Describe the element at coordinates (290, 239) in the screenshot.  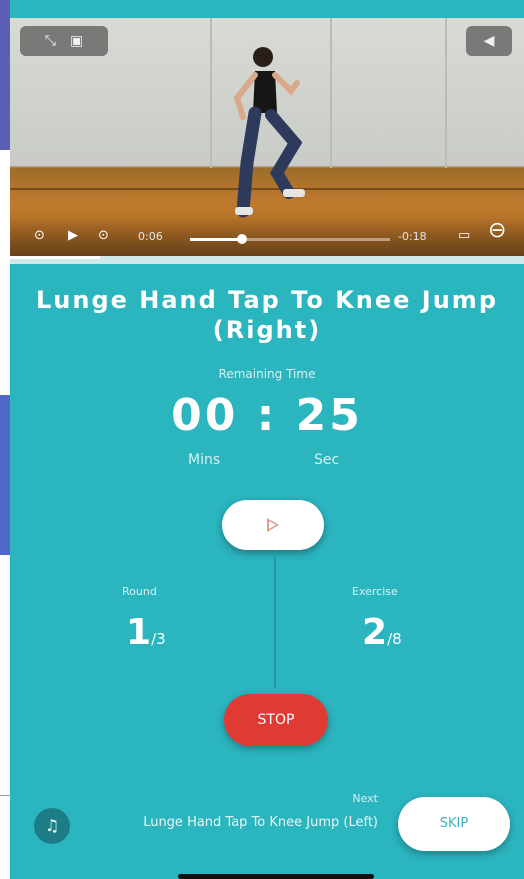
I see `video-progress` at that location.